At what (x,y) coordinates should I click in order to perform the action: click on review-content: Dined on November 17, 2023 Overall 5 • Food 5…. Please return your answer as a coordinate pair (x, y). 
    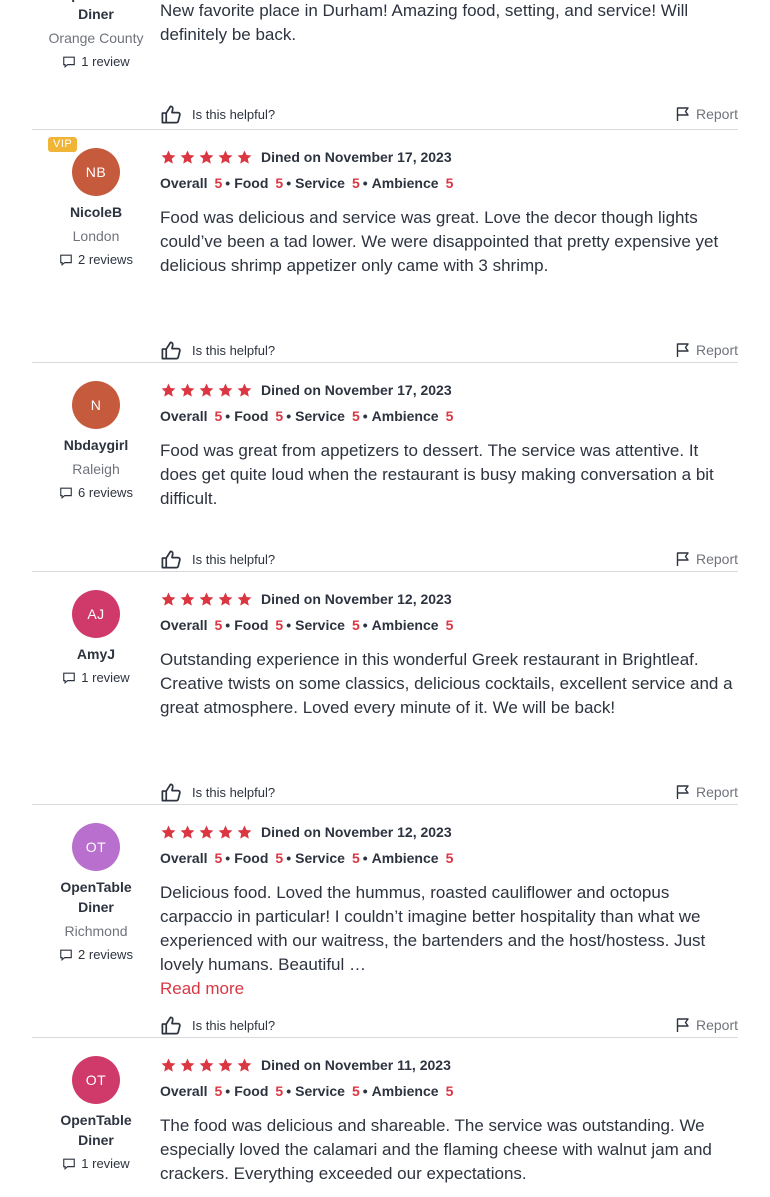
    Looking at the image, I should click on (449, 473).